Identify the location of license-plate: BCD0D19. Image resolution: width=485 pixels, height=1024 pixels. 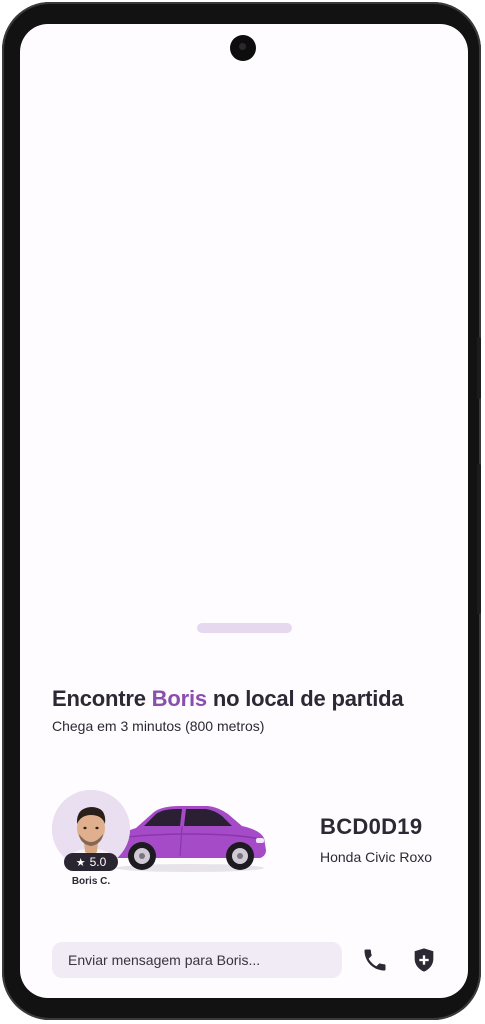
(371, 826).